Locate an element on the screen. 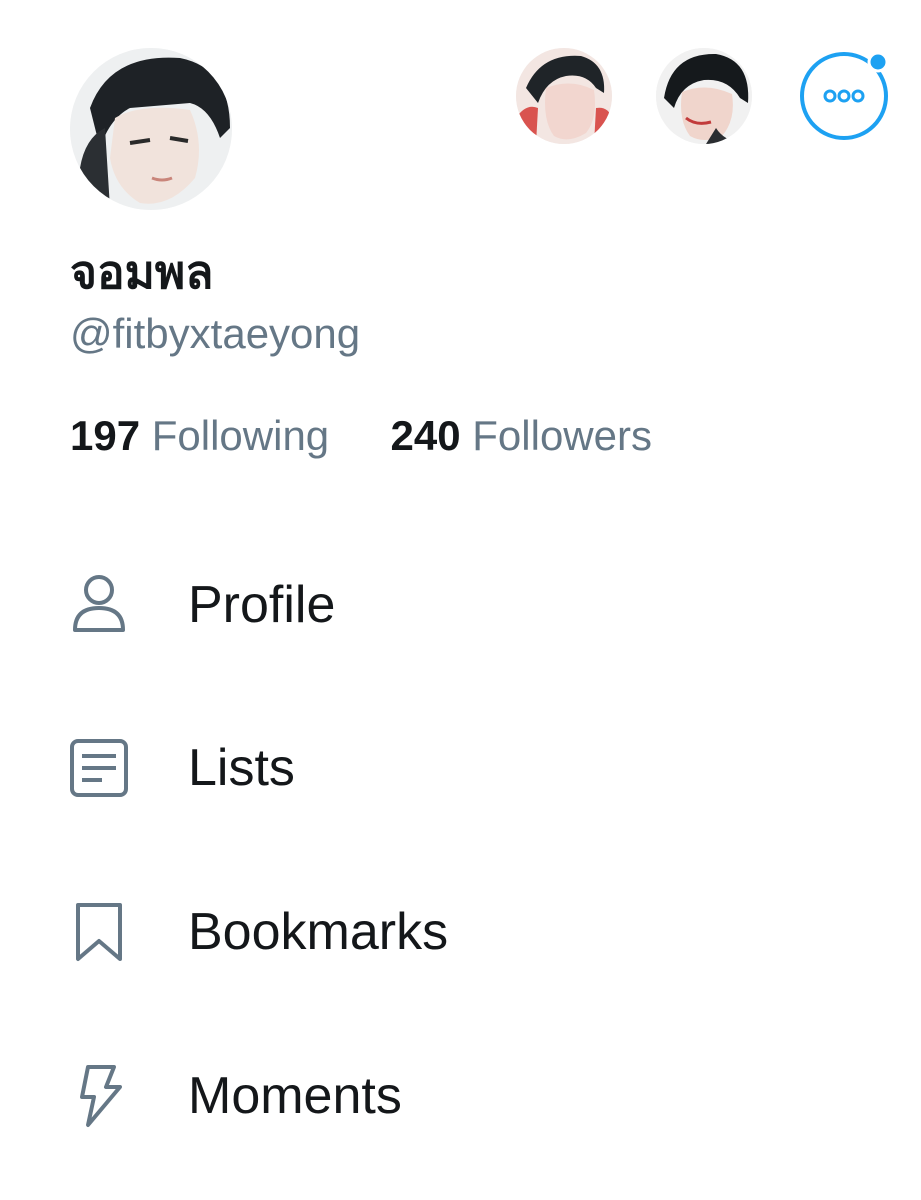 The width and height of the screenshot is (921, 1200). followers-count: 240 is located at coordinates (425, 435).